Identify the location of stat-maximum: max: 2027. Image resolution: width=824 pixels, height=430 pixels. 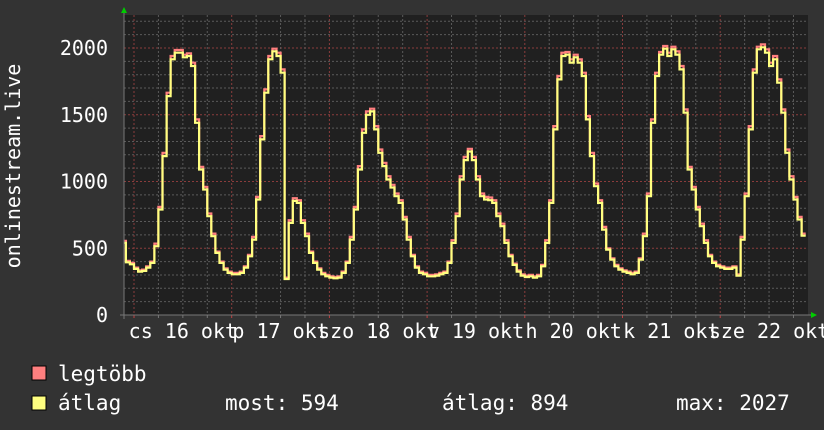
(733, 403).